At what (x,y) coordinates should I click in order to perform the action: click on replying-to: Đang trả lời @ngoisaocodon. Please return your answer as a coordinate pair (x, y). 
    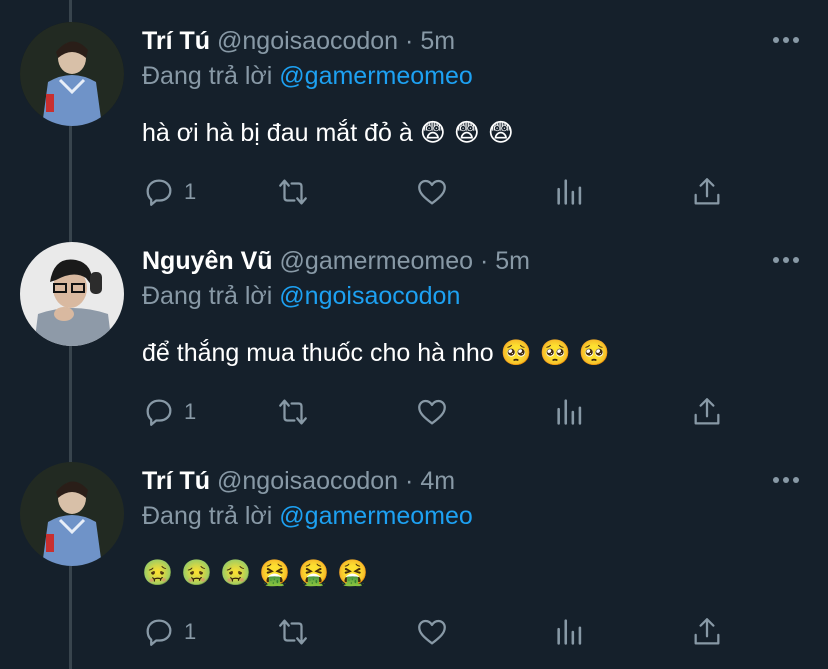
    Looking at the image, I should click on (301, 296).